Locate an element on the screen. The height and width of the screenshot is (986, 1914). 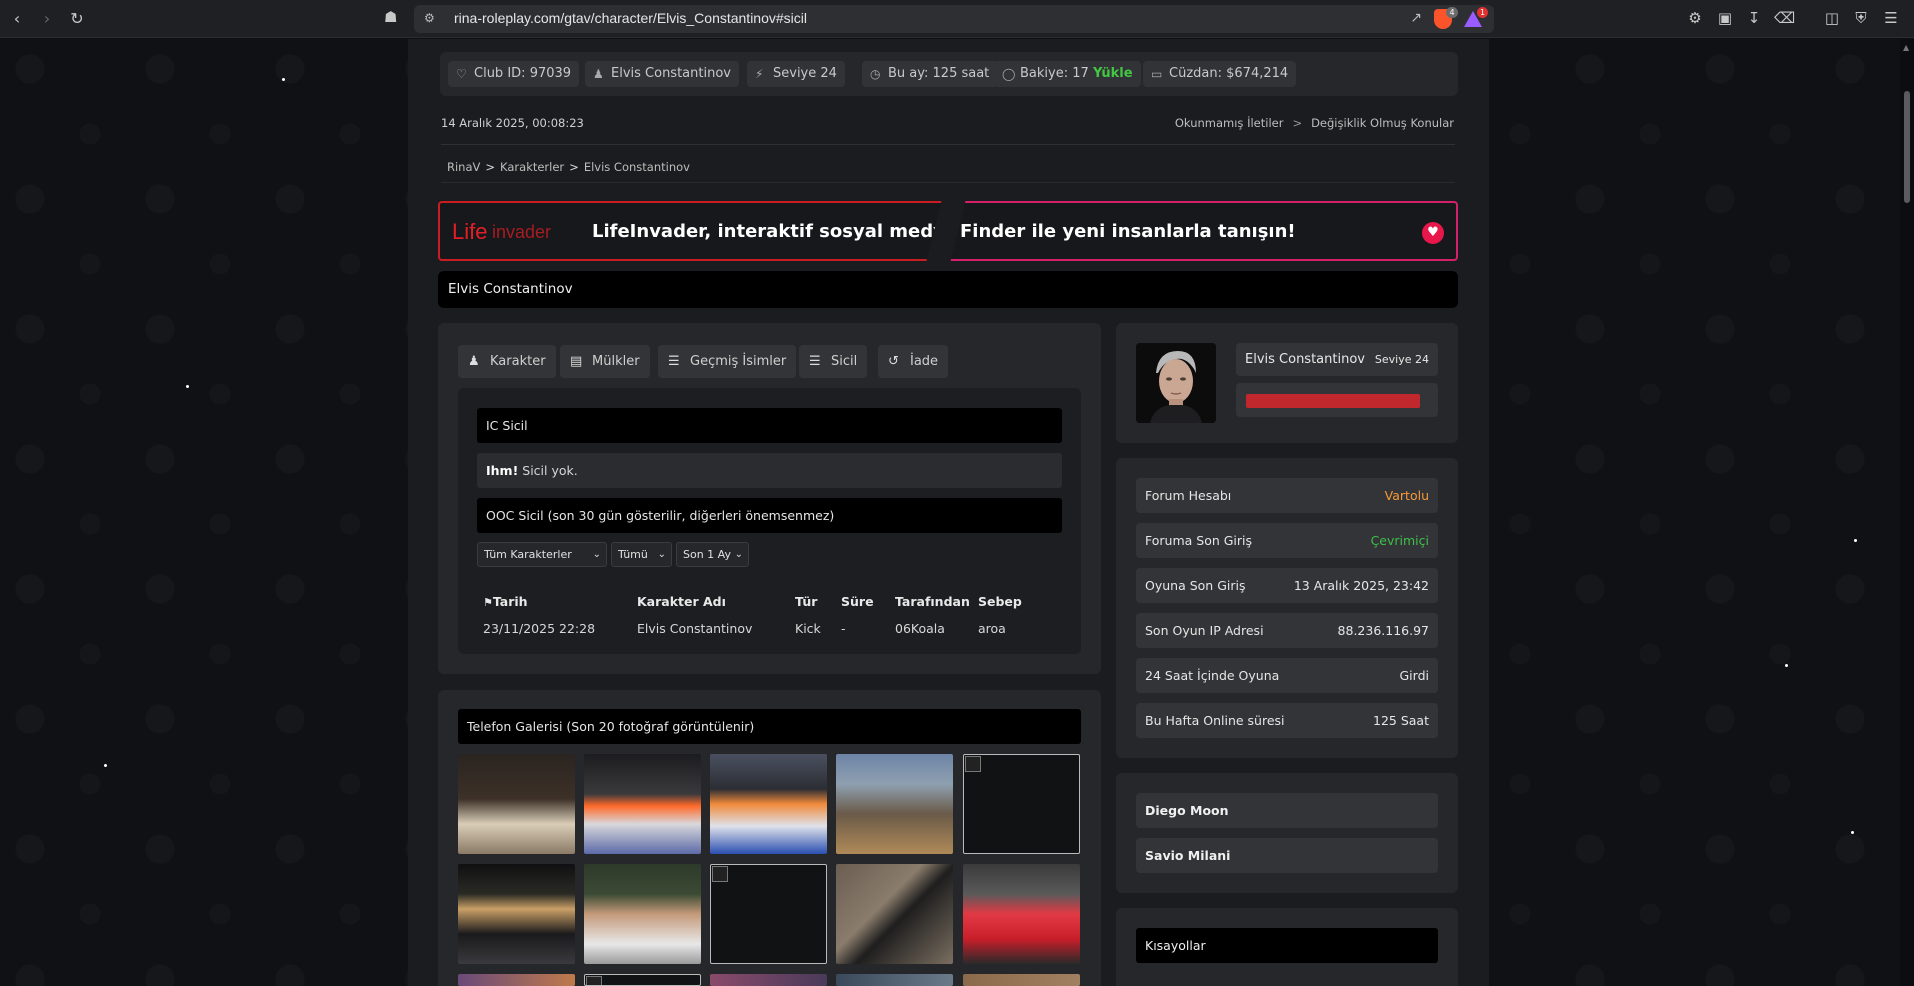
info-row-forum-account: Forum Hesabı Vartolu is located at coordinates (1287, 495).